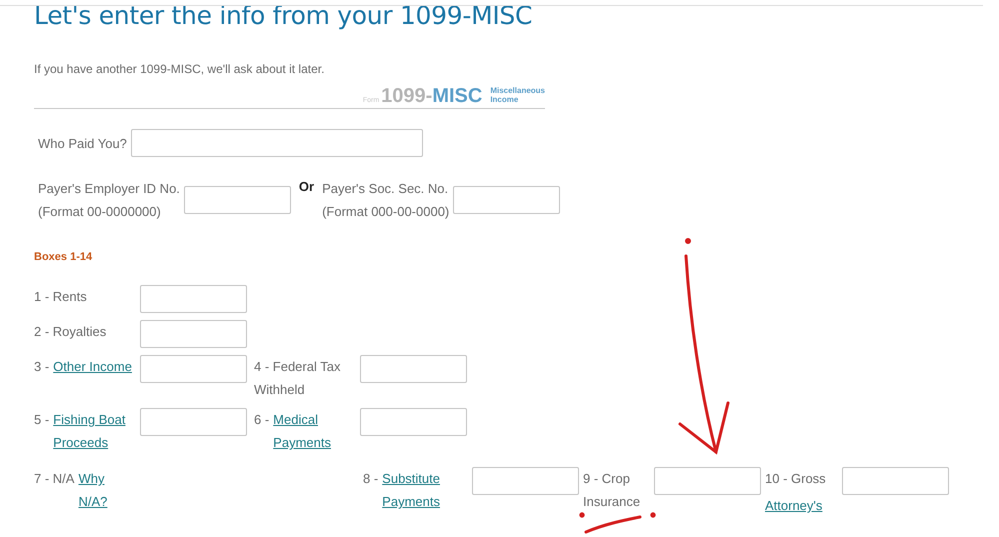  I want to click on box-label: 3 -, so click(42, 367).